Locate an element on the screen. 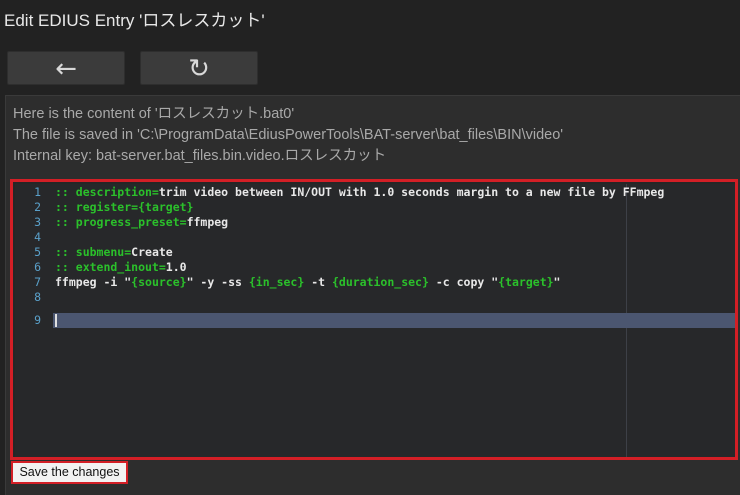 The height and width of the screenshot is (495, 740). code-token: ffmpeg -i " is located at coordinates (93, 282).